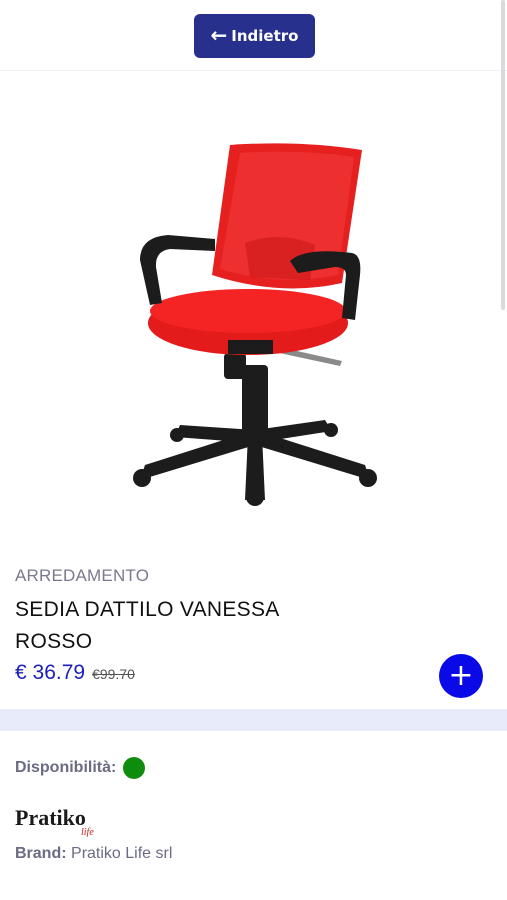  I want to click on plus-icon: +, so click(461, 675).